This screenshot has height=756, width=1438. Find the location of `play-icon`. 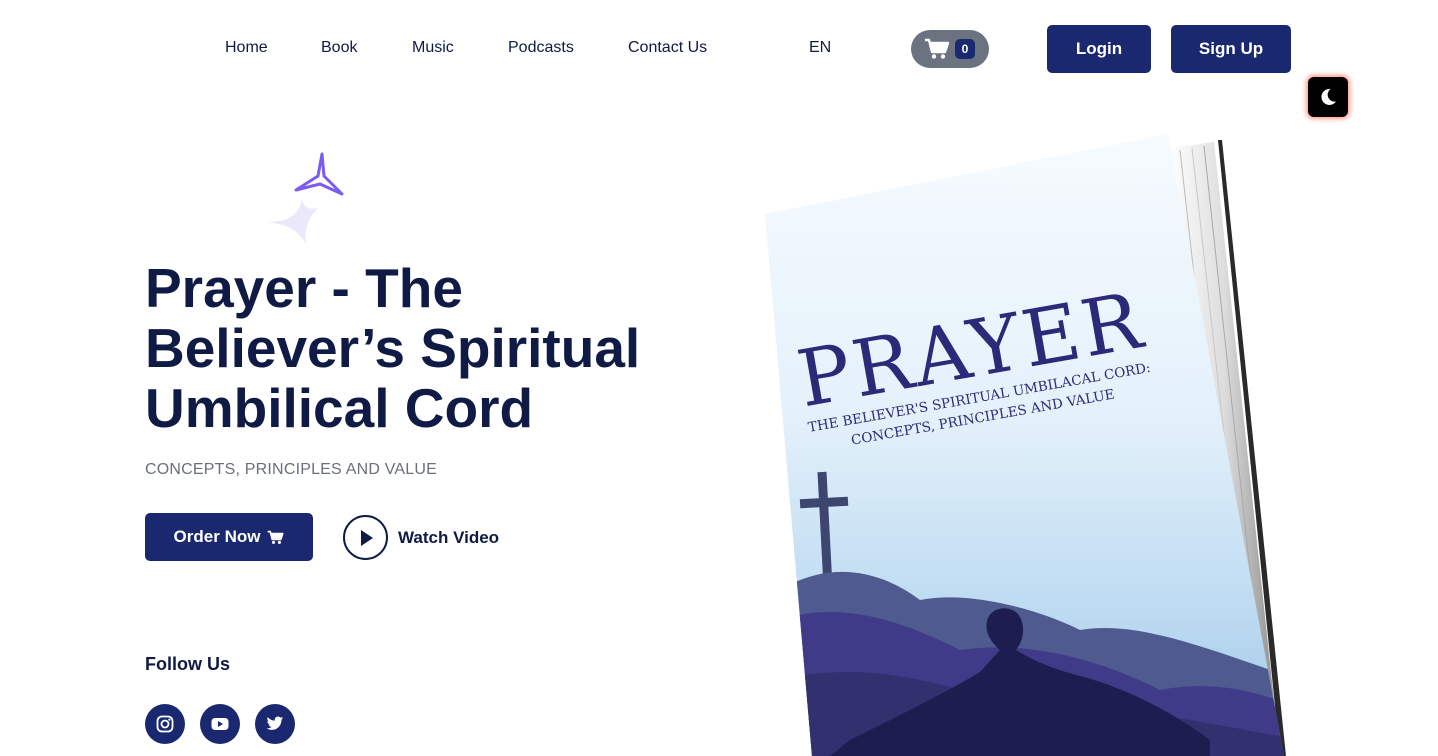

play-icon is located at coordinates (365, 537).